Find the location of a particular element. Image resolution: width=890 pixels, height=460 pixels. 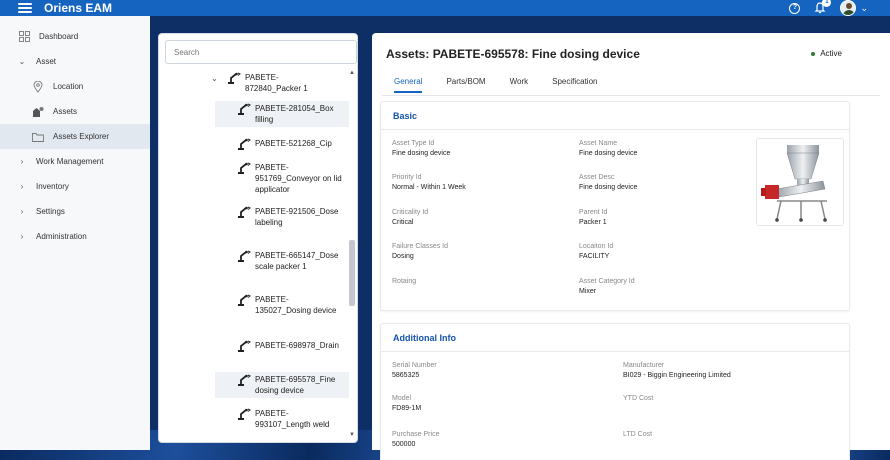

asset-image is located at coordinates (800, 182).